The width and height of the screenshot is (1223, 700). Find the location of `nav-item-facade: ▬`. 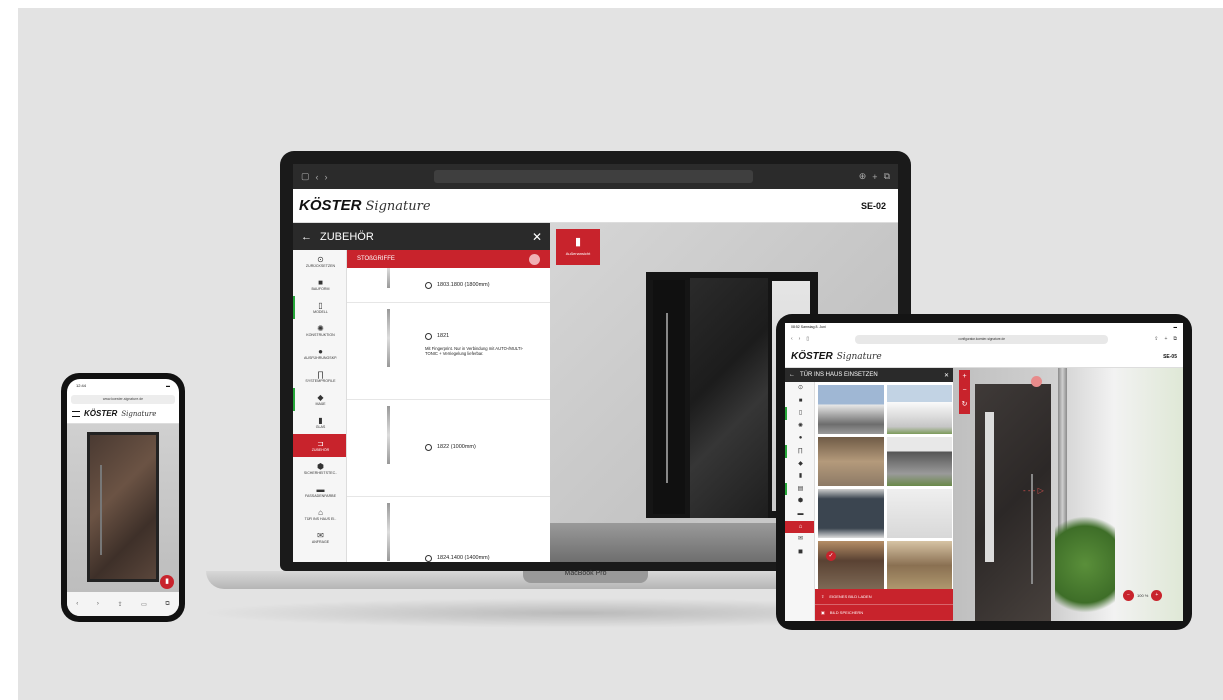

nav-item-facade: ▬ is located at coordinates (799, 514).